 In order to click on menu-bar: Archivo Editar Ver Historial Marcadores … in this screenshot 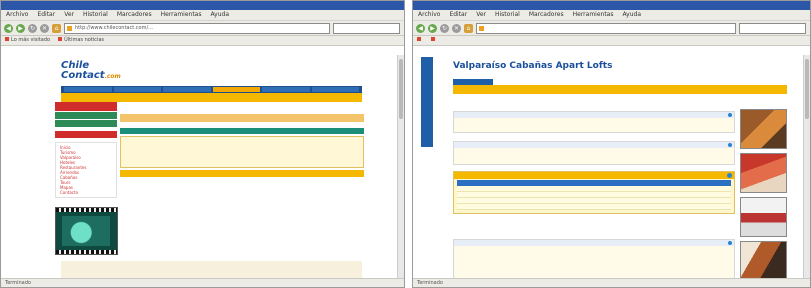, I will do `click(202, 15)`.